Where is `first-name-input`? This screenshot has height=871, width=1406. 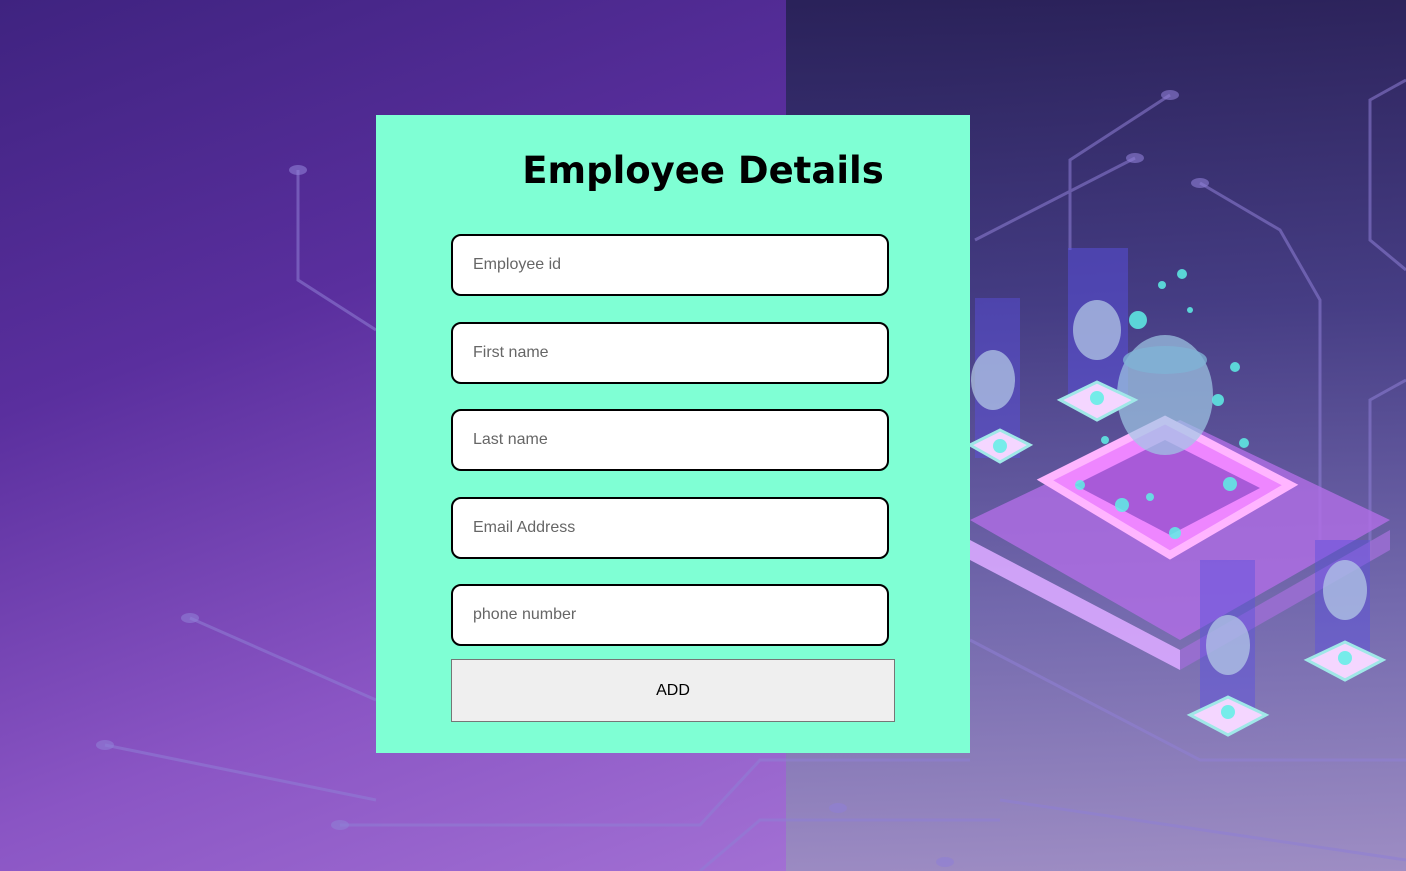
first-name-input is located at coordinates (670, 353).